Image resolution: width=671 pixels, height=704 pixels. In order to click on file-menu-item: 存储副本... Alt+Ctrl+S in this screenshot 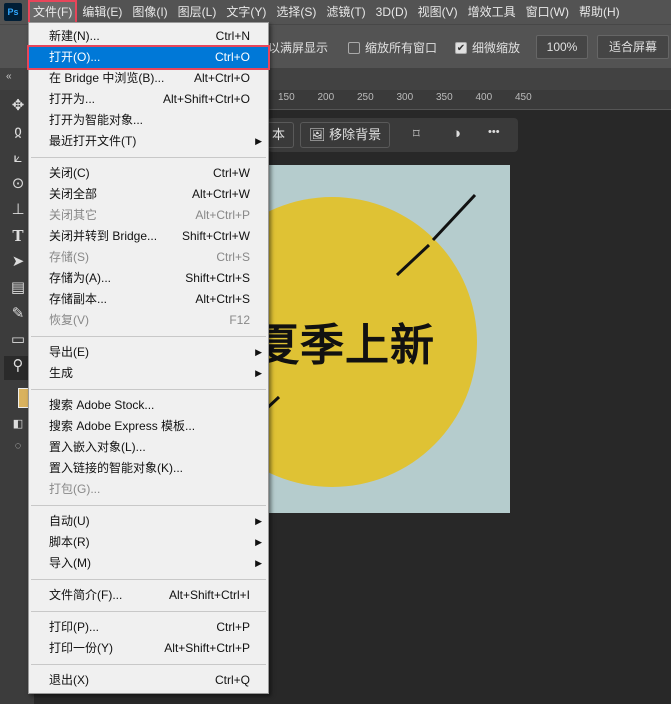, I will do `click(148, 299)`.